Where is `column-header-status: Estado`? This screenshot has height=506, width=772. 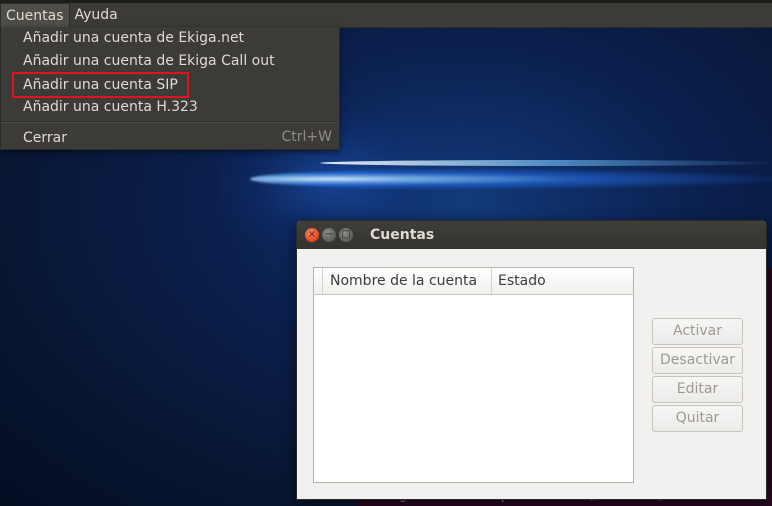 column-header-status: Estado is located at coordinates (562, 281).